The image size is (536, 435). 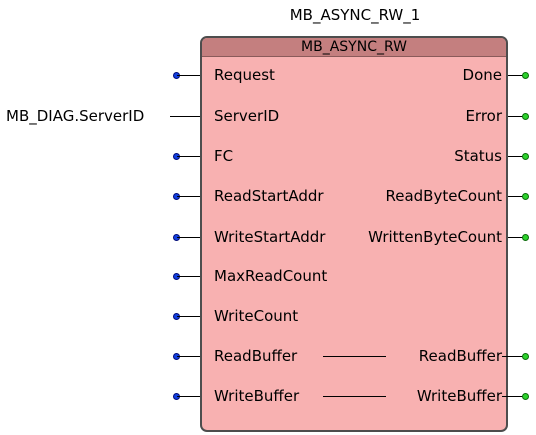 I want to click on output-pin-writebuffer-icon, so click(x=525, y=396).